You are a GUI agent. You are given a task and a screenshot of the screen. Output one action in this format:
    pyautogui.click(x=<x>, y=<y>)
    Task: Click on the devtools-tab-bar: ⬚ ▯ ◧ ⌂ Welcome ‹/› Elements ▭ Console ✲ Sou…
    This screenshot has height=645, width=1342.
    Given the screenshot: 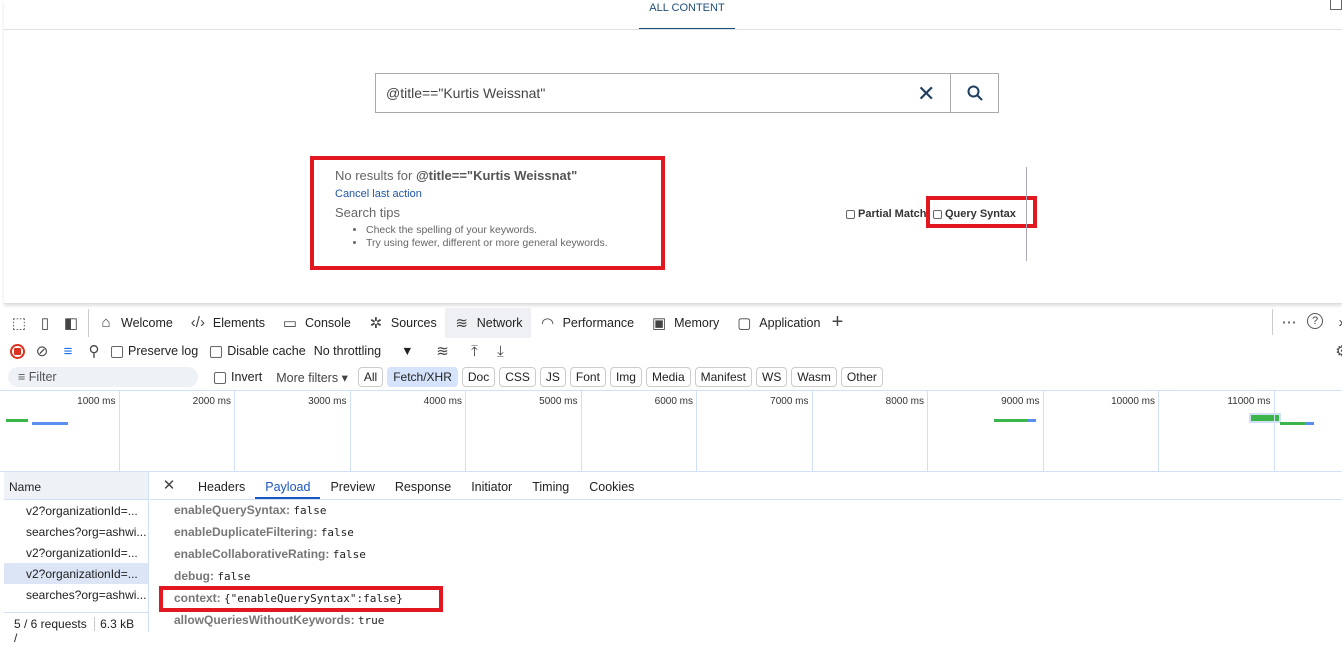 What is the action you would take?
    pyautogui.click(x=671, y=322)
    